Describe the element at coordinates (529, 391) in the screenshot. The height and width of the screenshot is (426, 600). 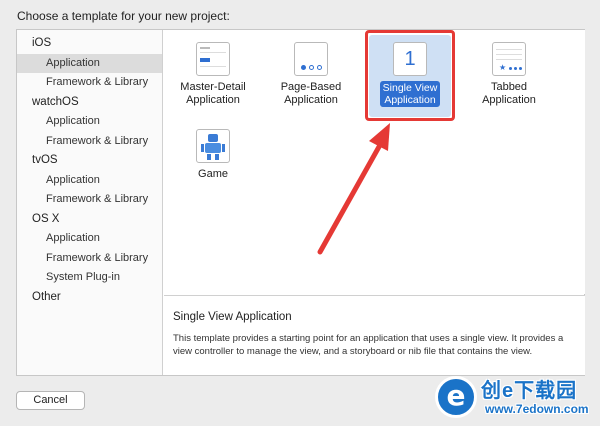
I see `watermark-brand: 创e下载园` at that location.